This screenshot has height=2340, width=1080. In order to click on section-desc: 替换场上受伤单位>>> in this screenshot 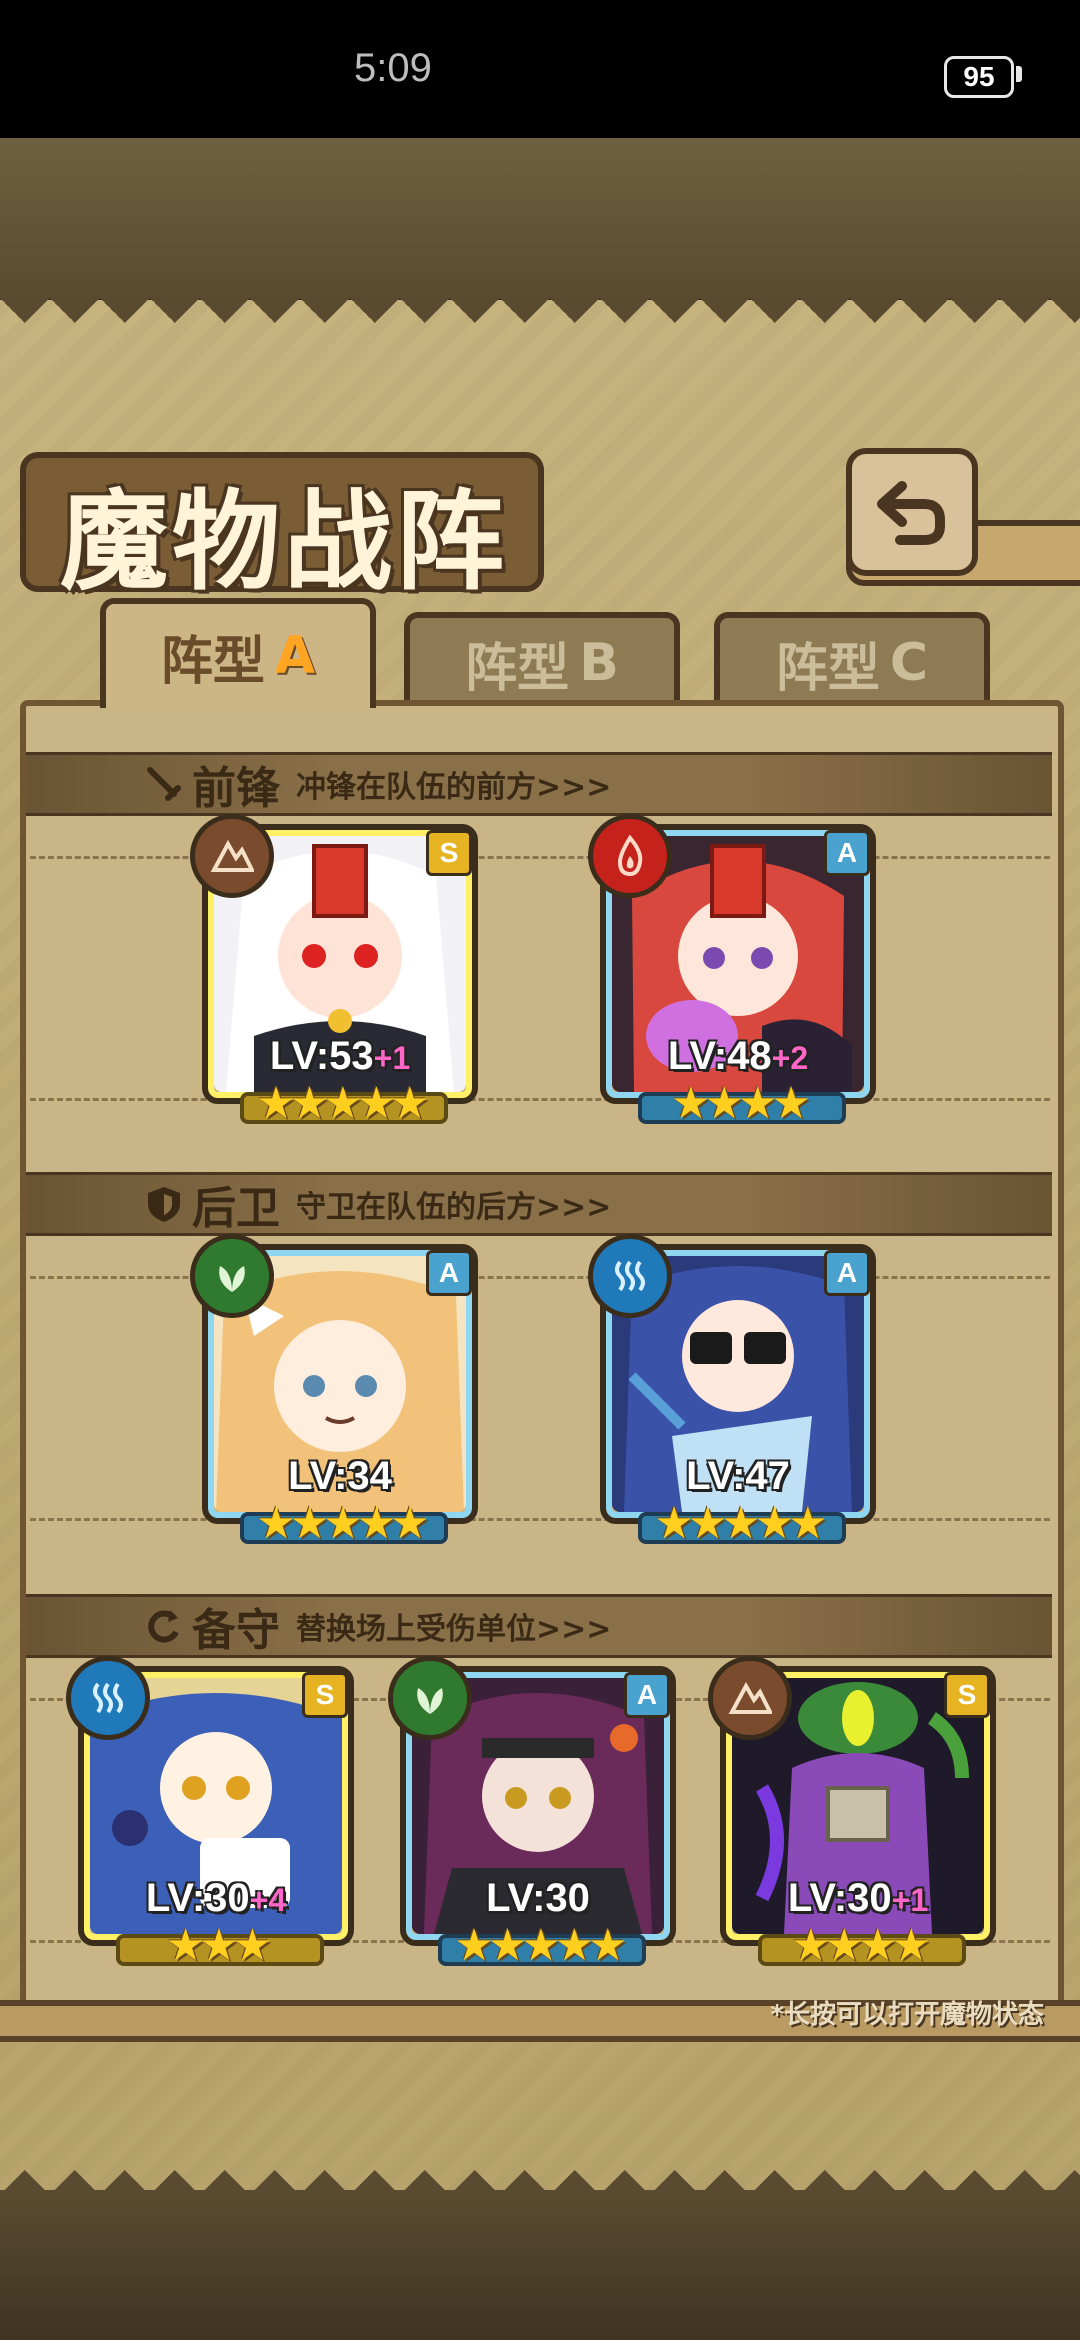, I will do `click(454, 1629)`.